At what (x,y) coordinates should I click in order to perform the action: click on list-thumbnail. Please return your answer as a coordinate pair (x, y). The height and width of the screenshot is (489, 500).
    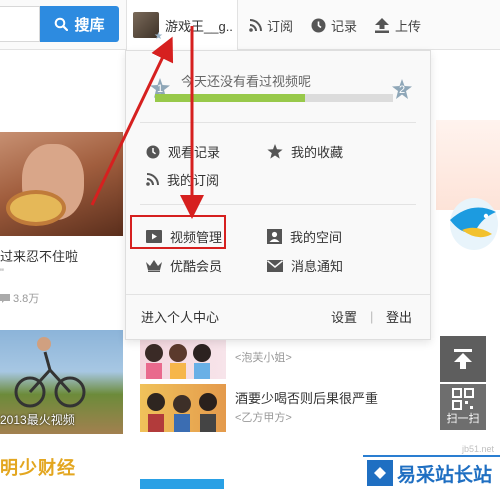
    Looking at the image, I should click on (183, 408).